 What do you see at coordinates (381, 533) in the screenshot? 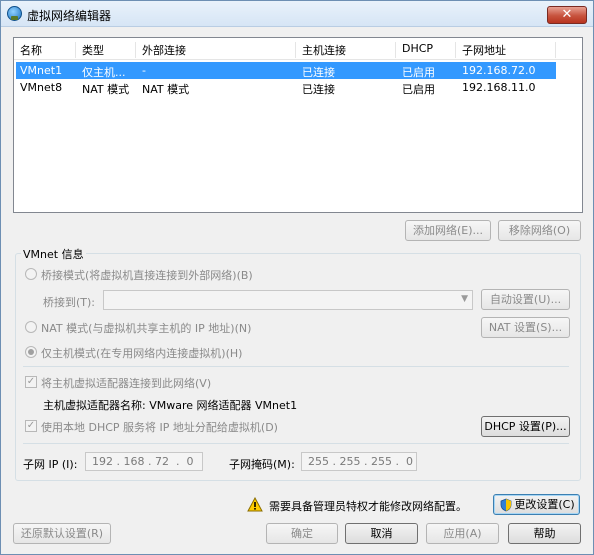
I see `cancel-button: 取消` at bounding box center [381, 533].